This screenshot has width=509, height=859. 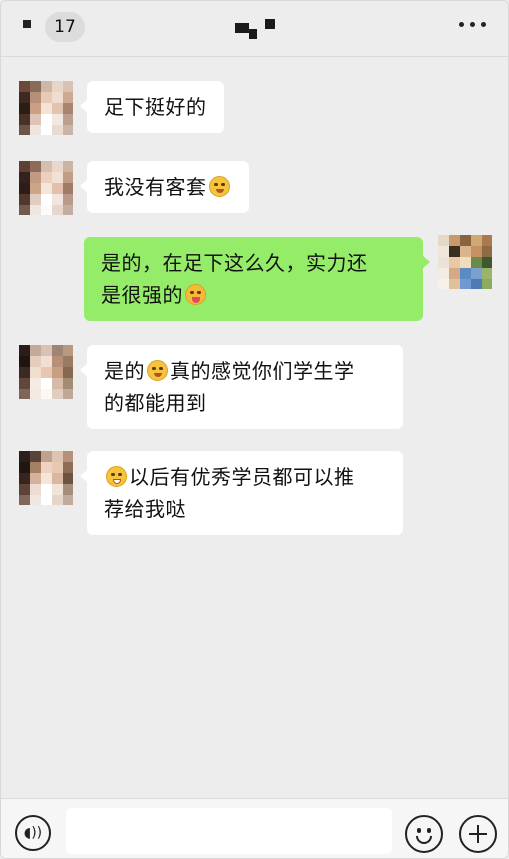 What do you see at coordinates (241, 493) in the screenshot?
I see `message-bubble-incoming: 以后有优秀学员都可以推 荐给我哒` at bounding box center [241, 493].